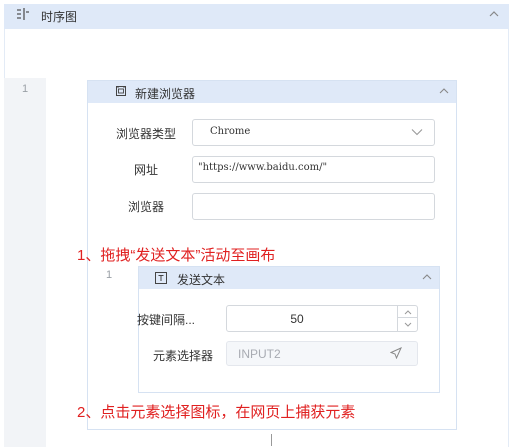  What do you see at coordinates (145, 134) in the screenshot?
I see `browser-type-label: 浏览器类型` at bounding box center [145, 134].